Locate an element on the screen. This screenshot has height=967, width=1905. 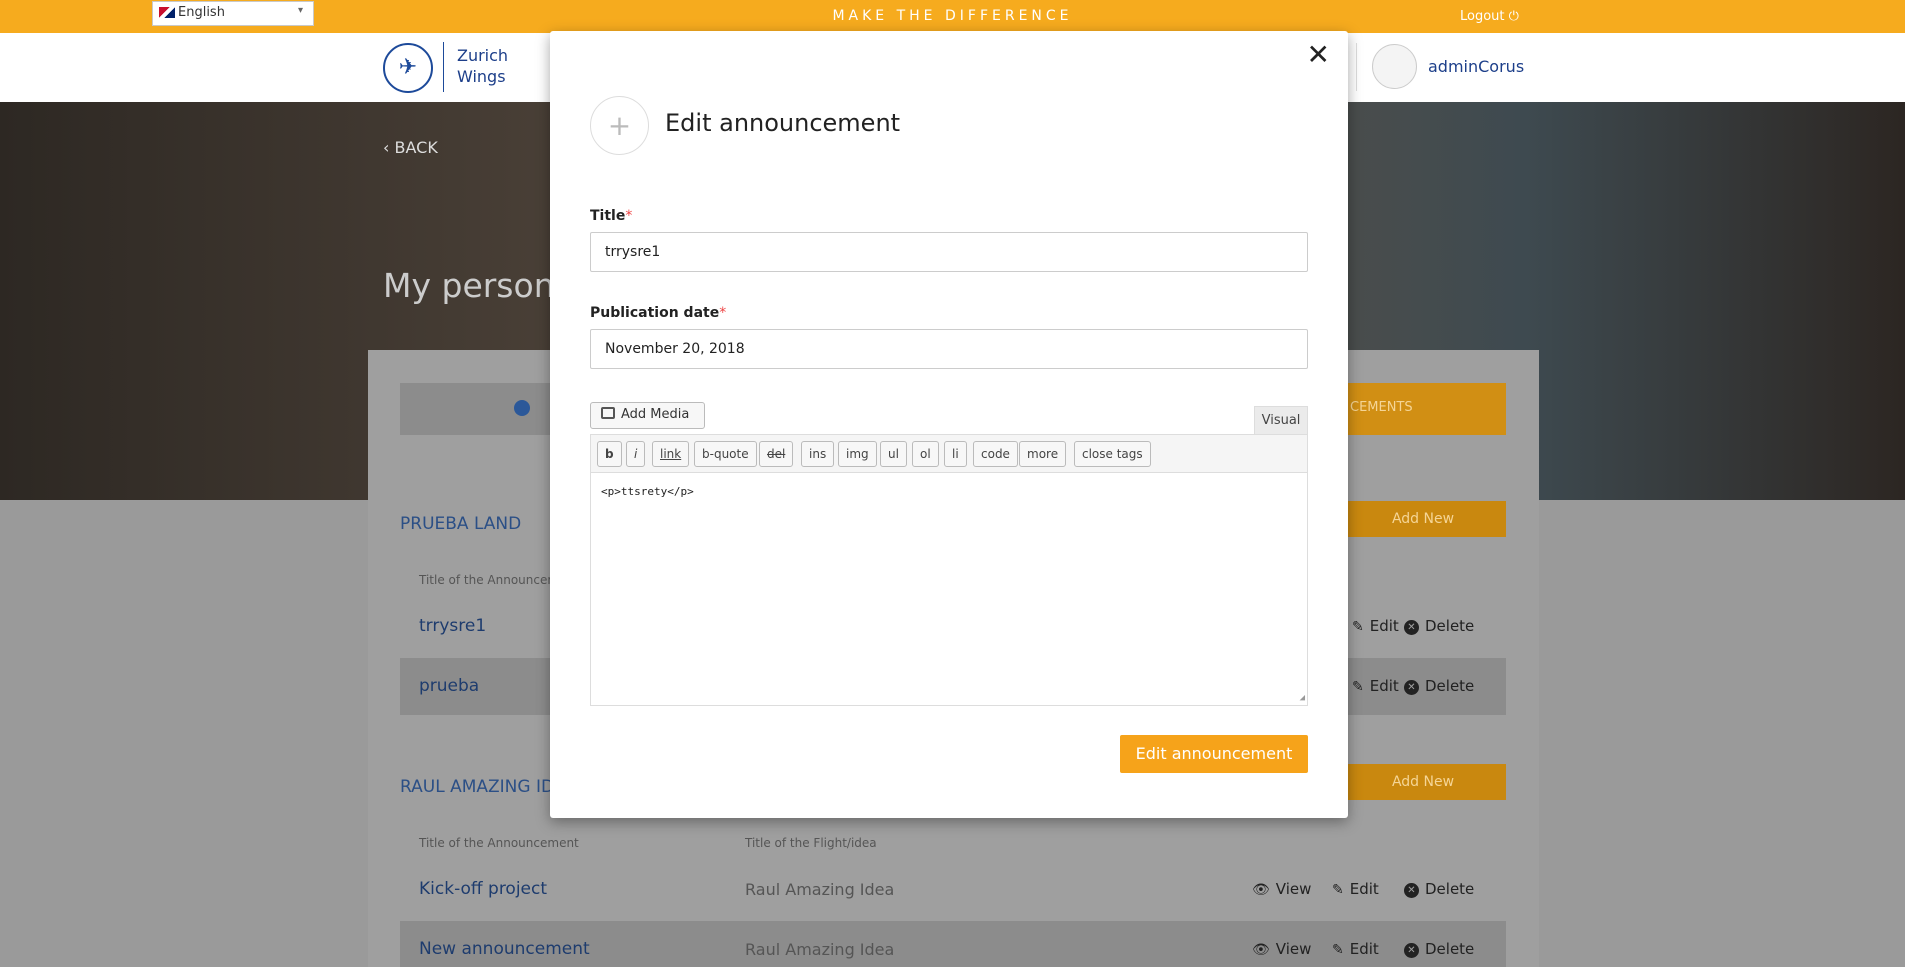
plus-icon: + is located at coordinates (619, 125).